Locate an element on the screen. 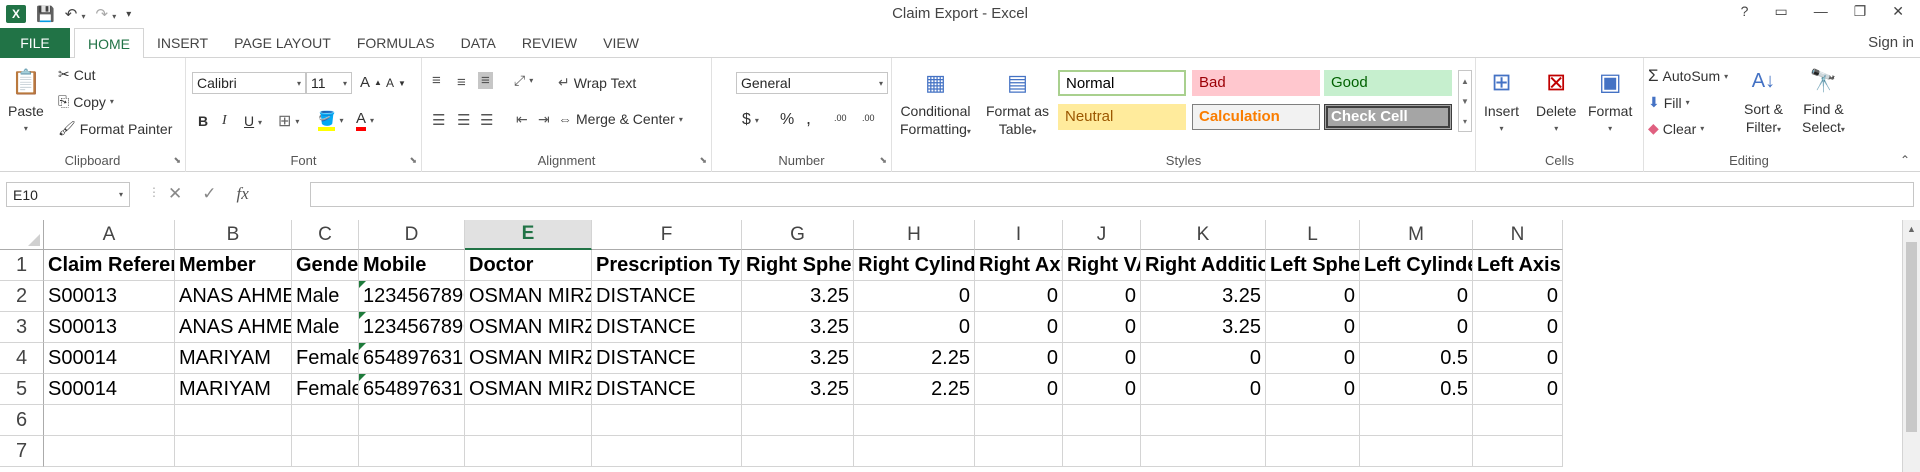 This screenshot has height=472, width=1920. format-painter-button: 🖌 Format Painter is located at coordinates (115, 128).